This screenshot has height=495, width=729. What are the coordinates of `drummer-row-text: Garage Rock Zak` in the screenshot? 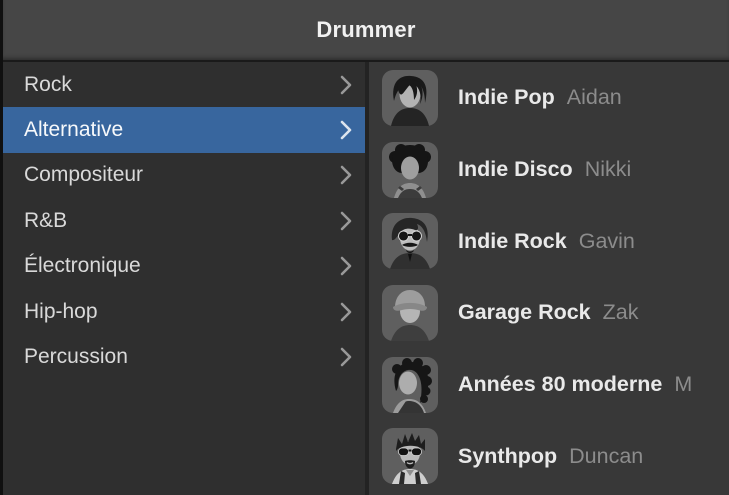 It's located at (548, 312).